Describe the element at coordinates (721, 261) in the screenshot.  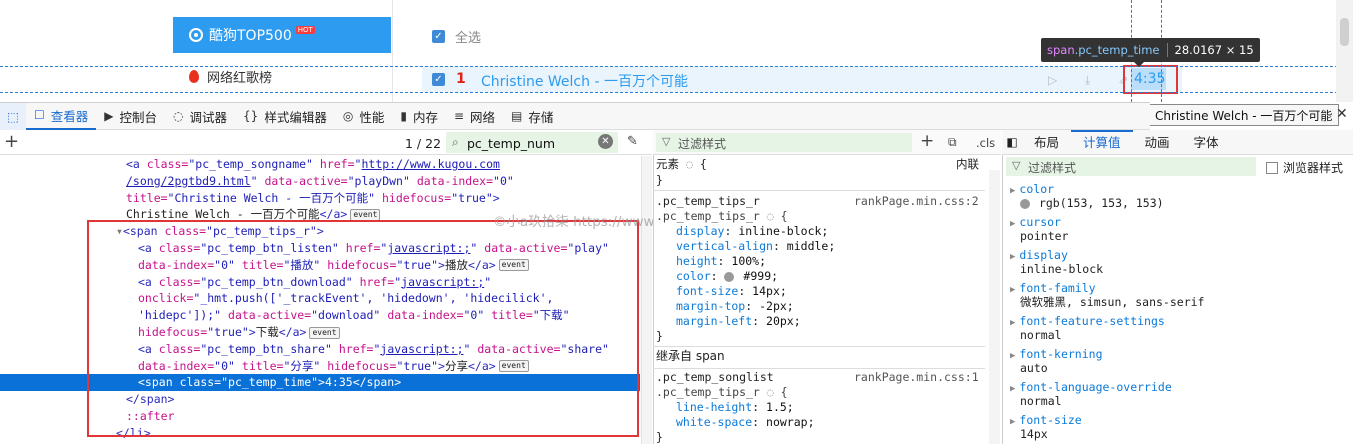
I see `css-declaration: height: 100%;` at that location.